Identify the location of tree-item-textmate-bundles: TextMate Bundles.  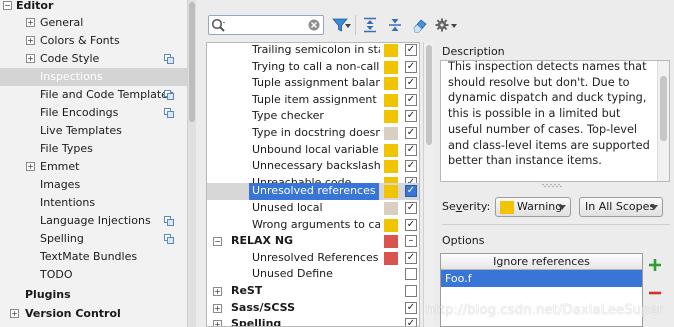
(93, 257).